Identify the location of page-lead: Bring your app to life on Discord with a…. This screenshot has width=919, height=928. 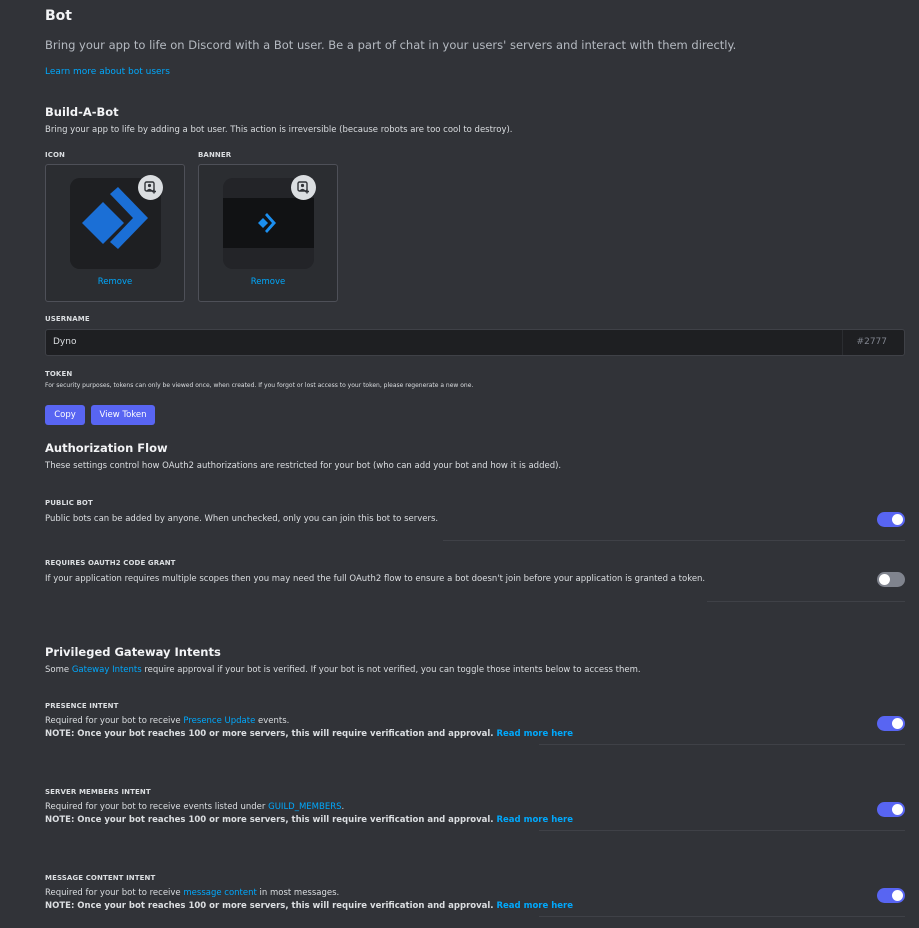
(391, 45).